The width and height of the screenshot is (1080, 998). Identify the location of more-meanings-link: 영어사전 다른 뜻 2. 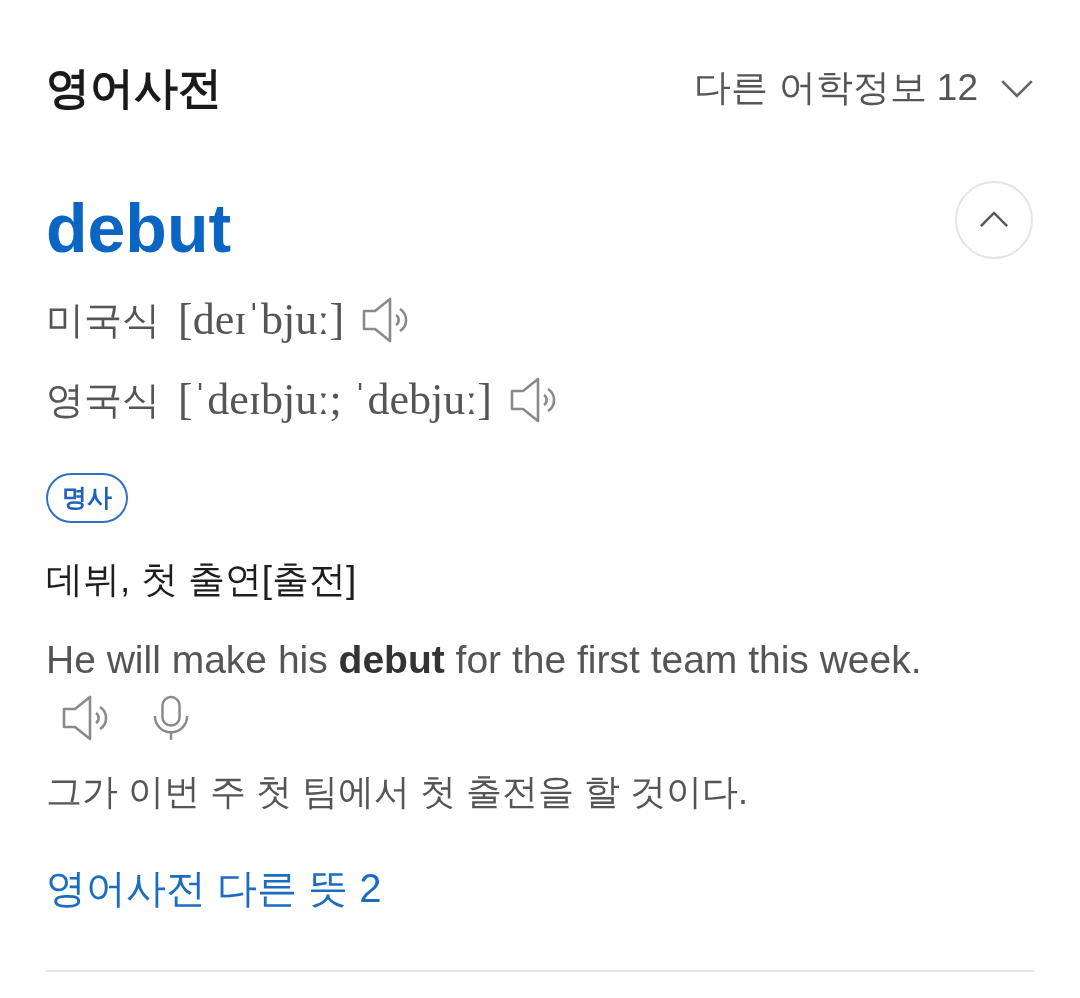
(214, 888).